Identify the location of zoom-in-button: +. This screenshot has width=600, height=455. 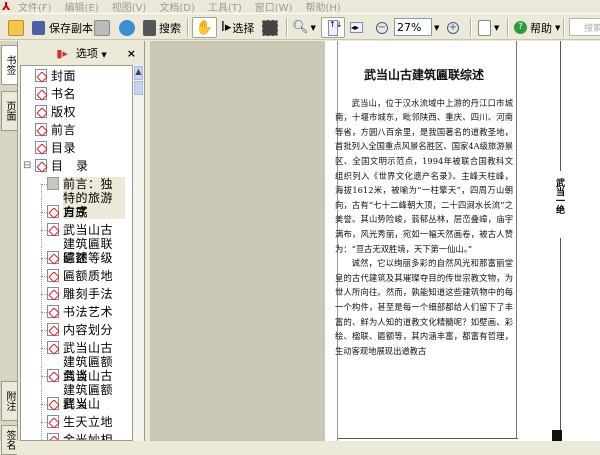
(453, 27).